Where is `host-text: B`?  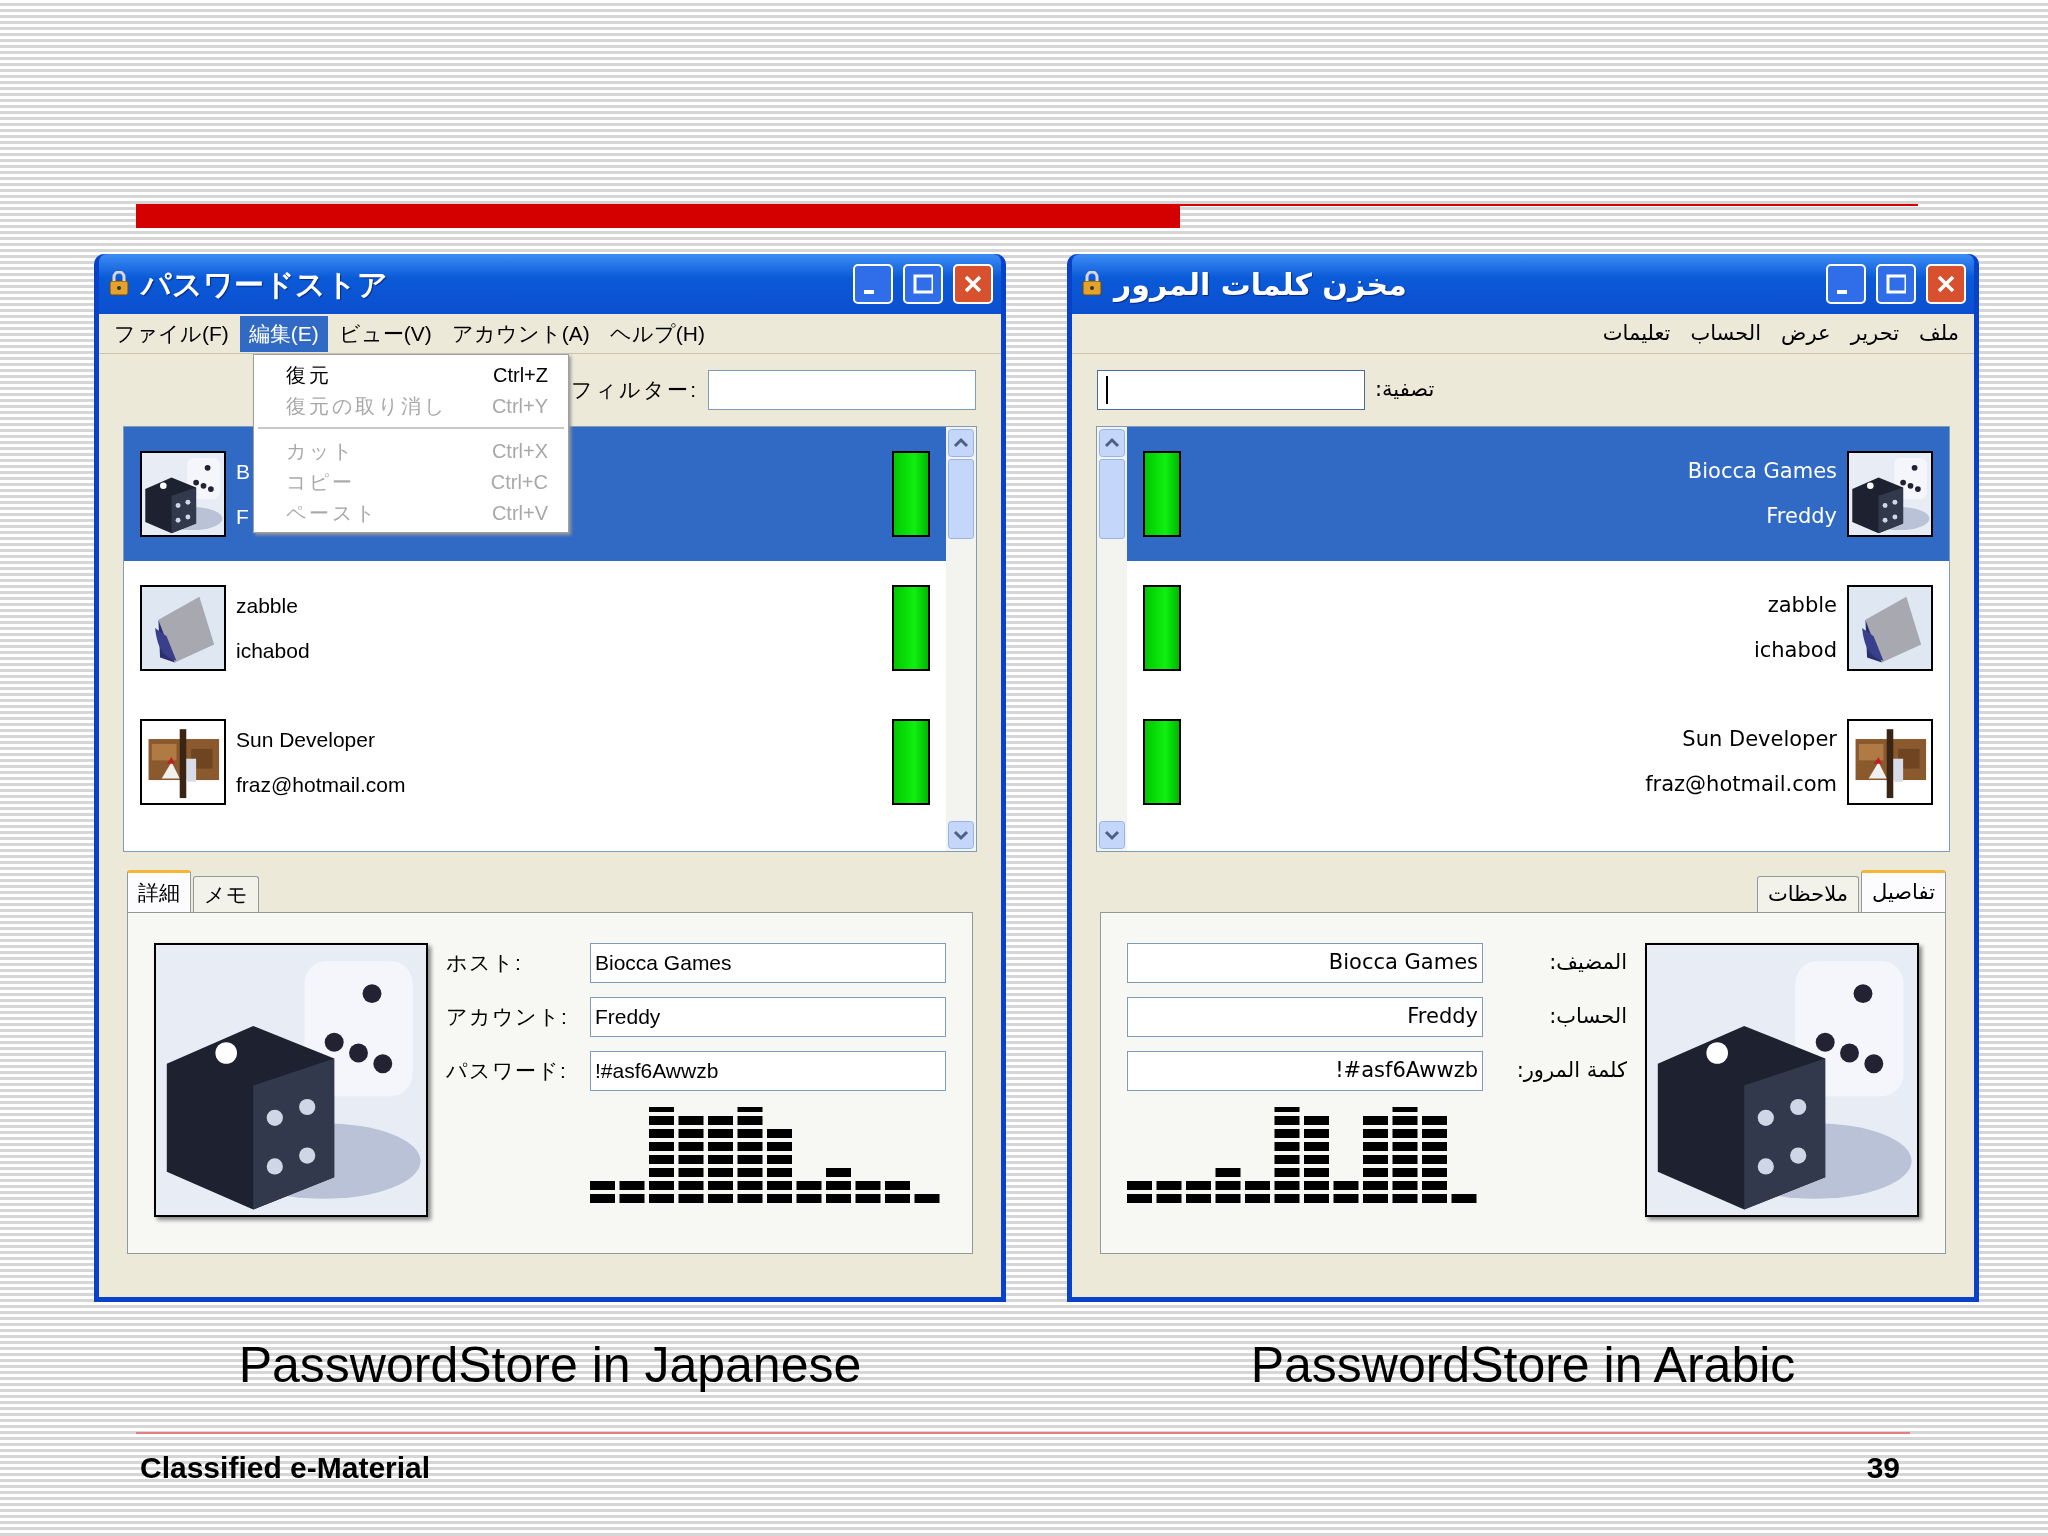
host-text: B is located at coordinates (243, 471).